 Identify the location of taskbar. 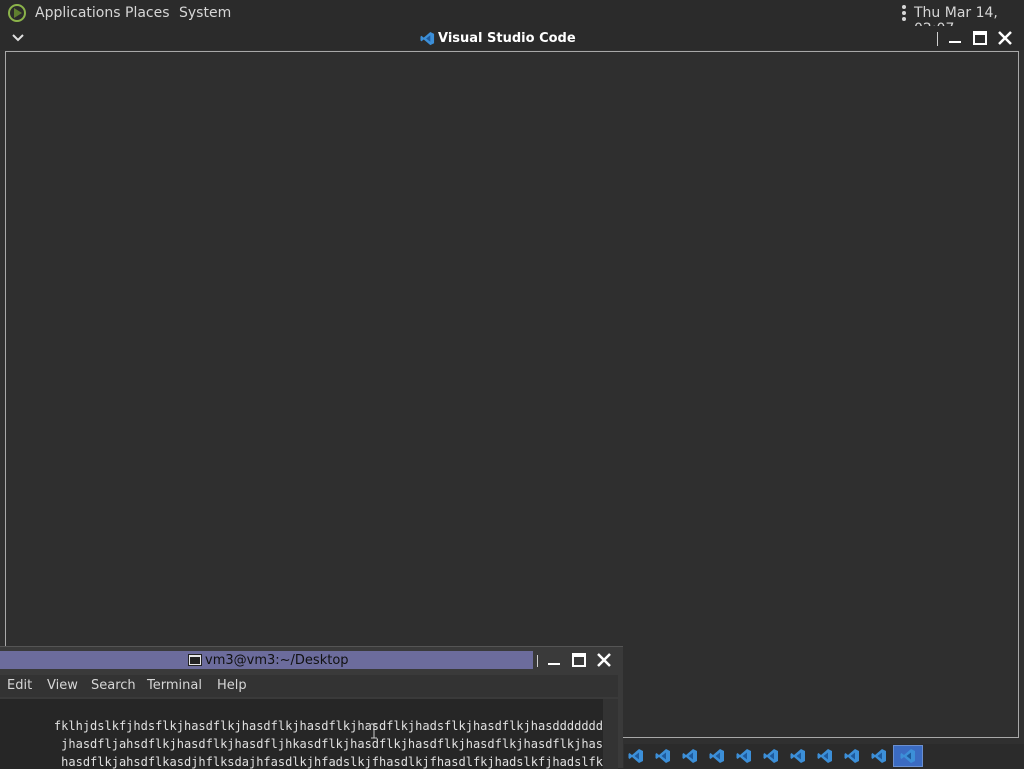
(824, 756).